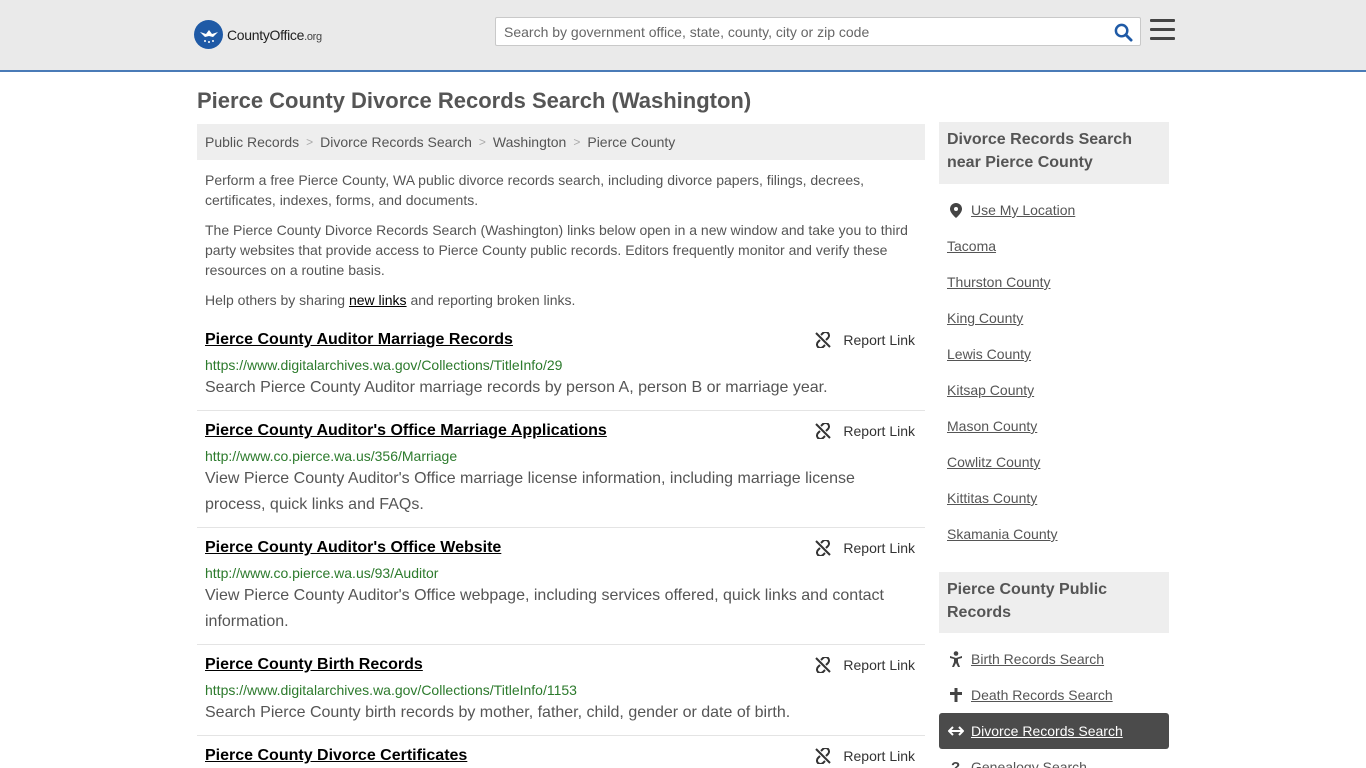 This screenshot has width=1366, height=768. Describe the element at coordinates (208, 34) in the screenshot. I see `eagle-seal-icon` at that location.